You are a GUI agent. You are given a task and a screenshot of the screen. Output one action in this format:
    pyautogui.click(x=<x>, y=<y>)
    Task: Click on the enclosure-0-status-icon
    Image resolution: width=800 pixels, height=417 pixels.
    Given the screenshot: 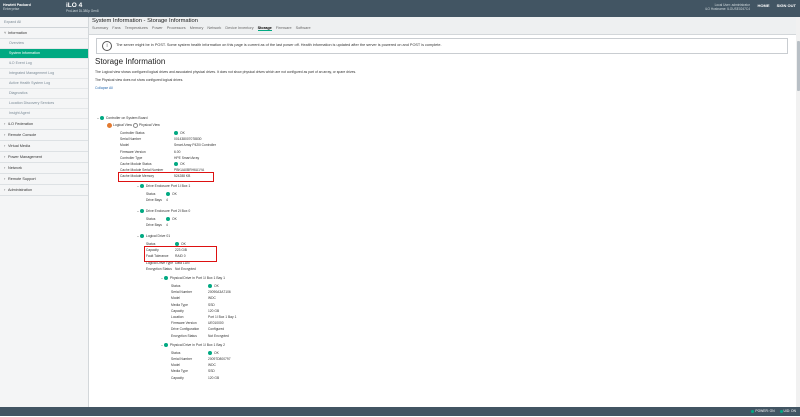 What is the action you would take?
    pyautogui.click(x=141, y=185)
    